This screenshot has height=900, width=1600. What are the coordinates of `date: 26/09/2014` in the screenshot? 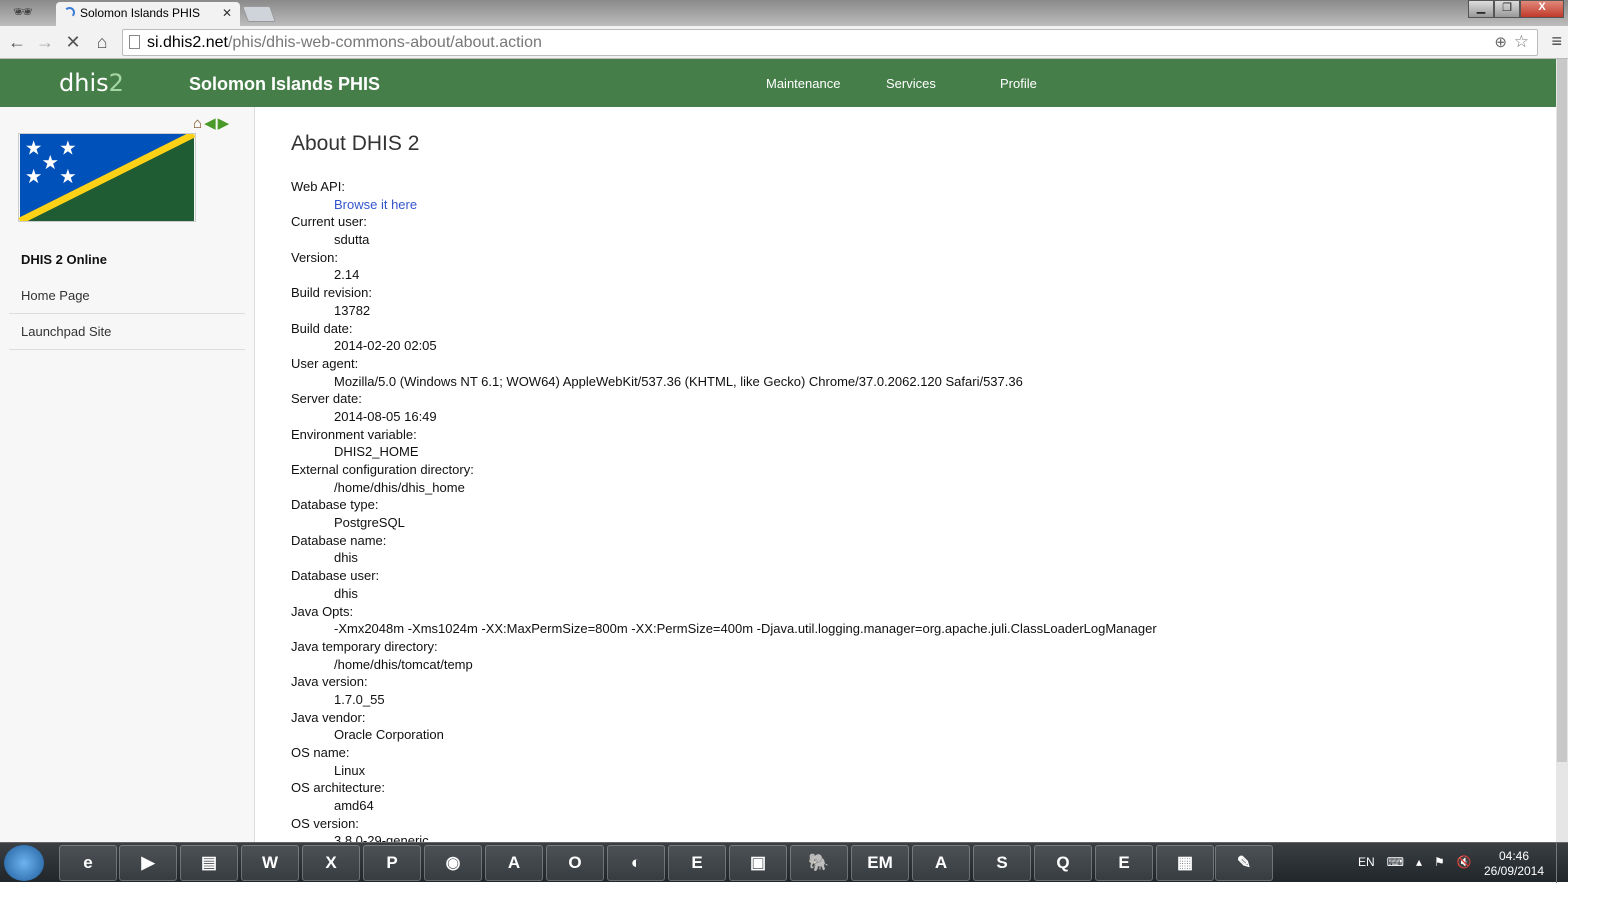 It's located at (1514, 871).